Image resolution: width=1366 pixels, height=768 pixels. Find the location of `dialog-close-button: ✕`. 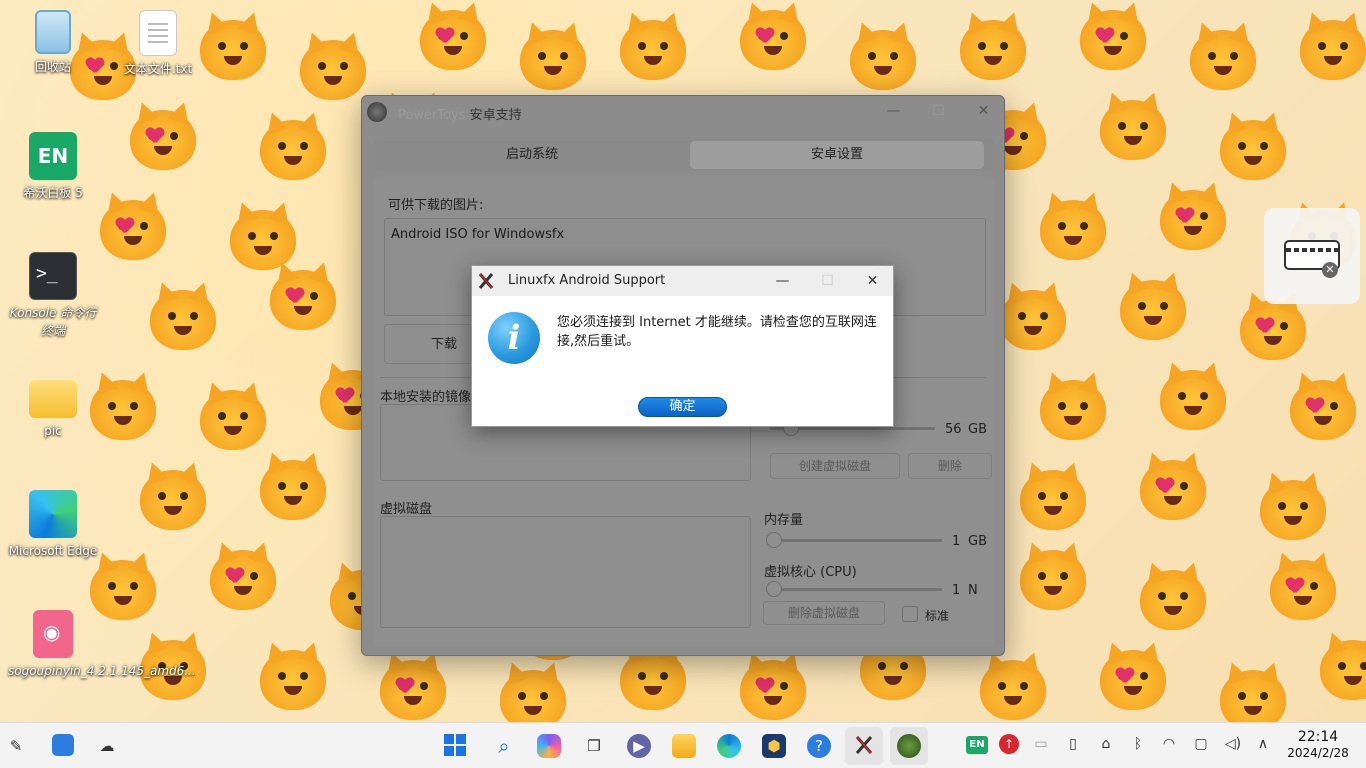

dialog-close-button: ✕ is located at coordinates (872, 281).